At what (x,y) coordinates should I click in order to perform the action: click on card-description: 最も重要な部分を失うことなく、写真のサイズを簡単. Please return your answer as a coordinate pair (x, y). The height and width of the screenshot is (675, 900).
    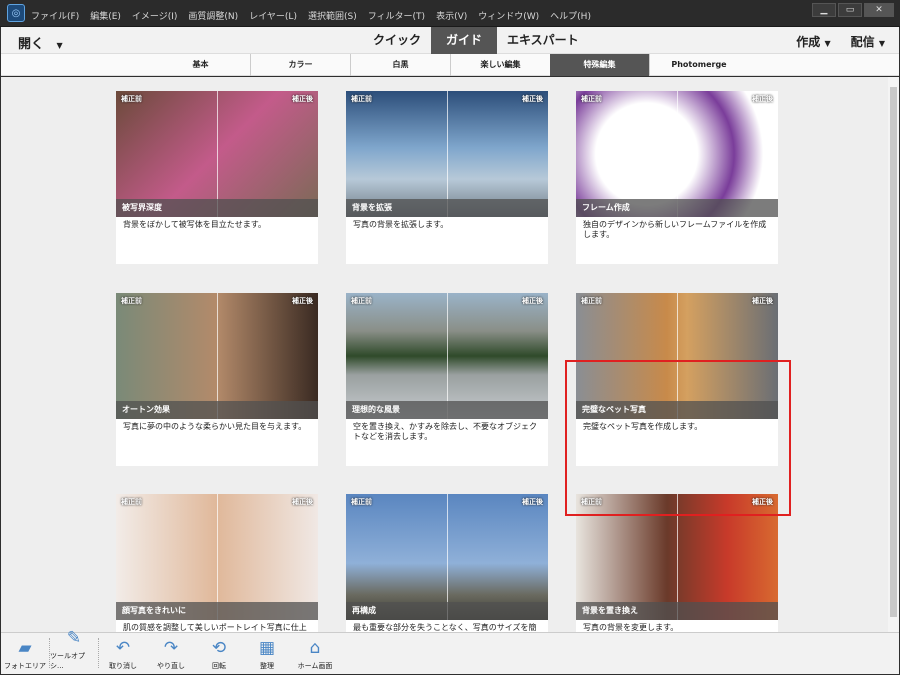
    Looking at the image, I should click on (445, 627).